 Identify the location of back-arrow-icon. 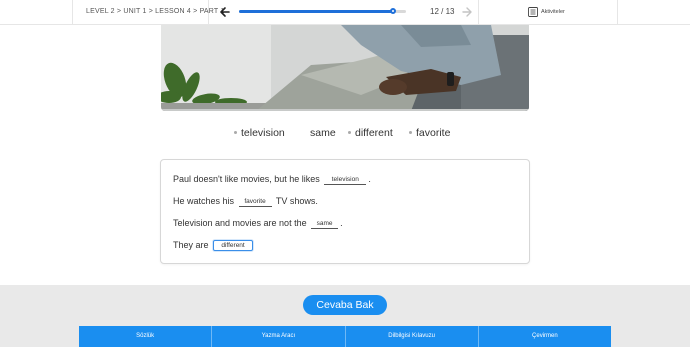
(225, 12).